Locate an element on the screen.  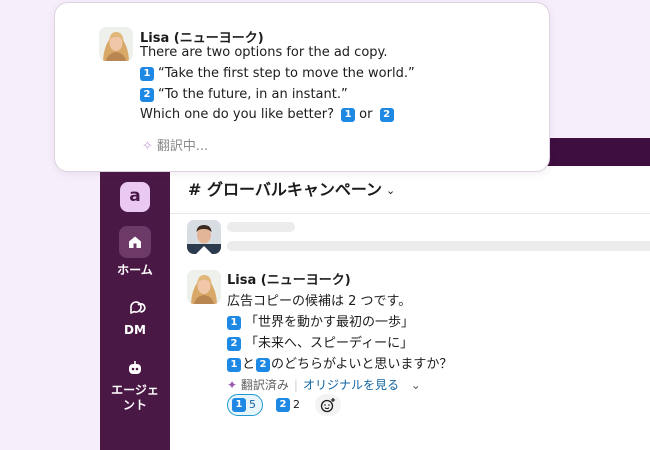
rail-label-dm: DM is located at coordinates (135, 330).